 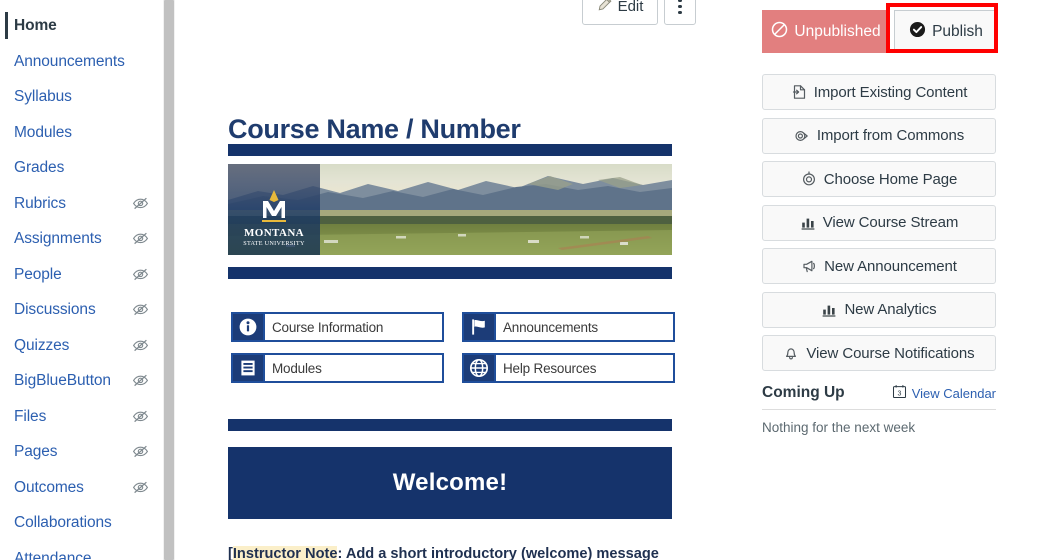 I want to click on view-calendar-label: View Calendar, so click(x=953, y=393).